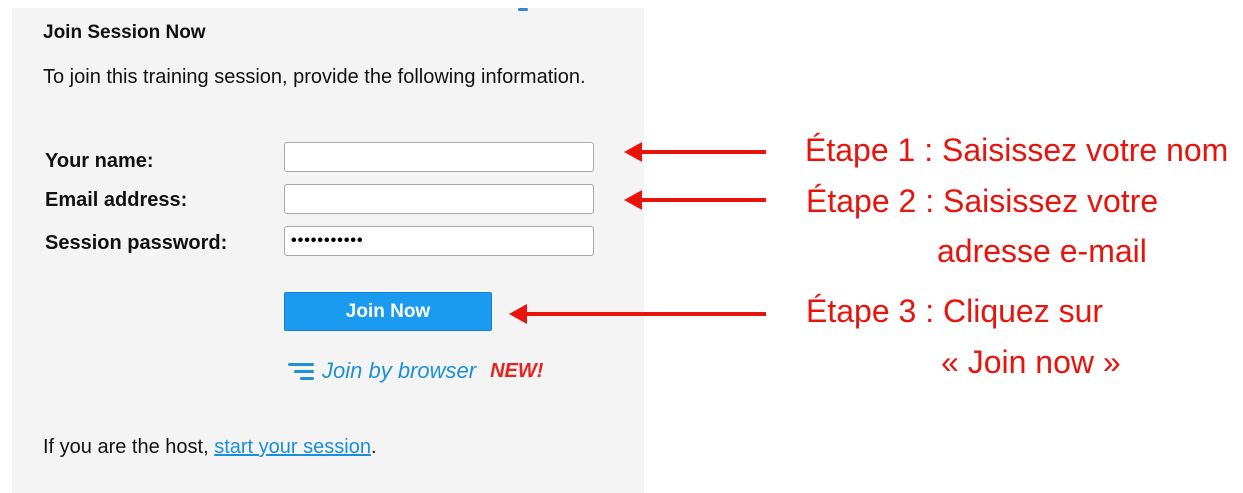  What do you see at coordinates (523, 9) in the screenshot?
I see `top-accent-mark` at bounding box center [523, 9].